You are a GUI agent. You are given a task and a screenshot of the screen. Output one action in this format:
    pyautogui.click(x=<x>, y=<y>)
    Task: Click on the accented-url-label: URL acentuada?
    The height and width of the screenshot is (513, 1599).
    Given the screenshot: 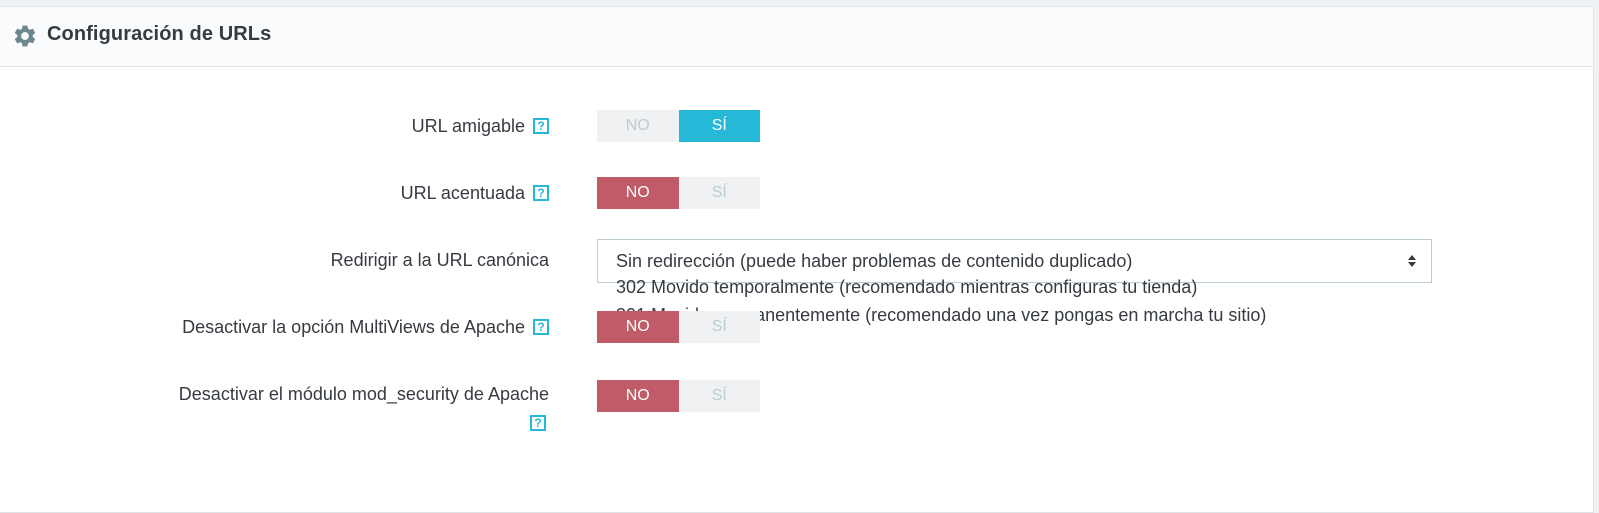 What is the action you would take?
    pyautogui.click(x=475, y=193)
    